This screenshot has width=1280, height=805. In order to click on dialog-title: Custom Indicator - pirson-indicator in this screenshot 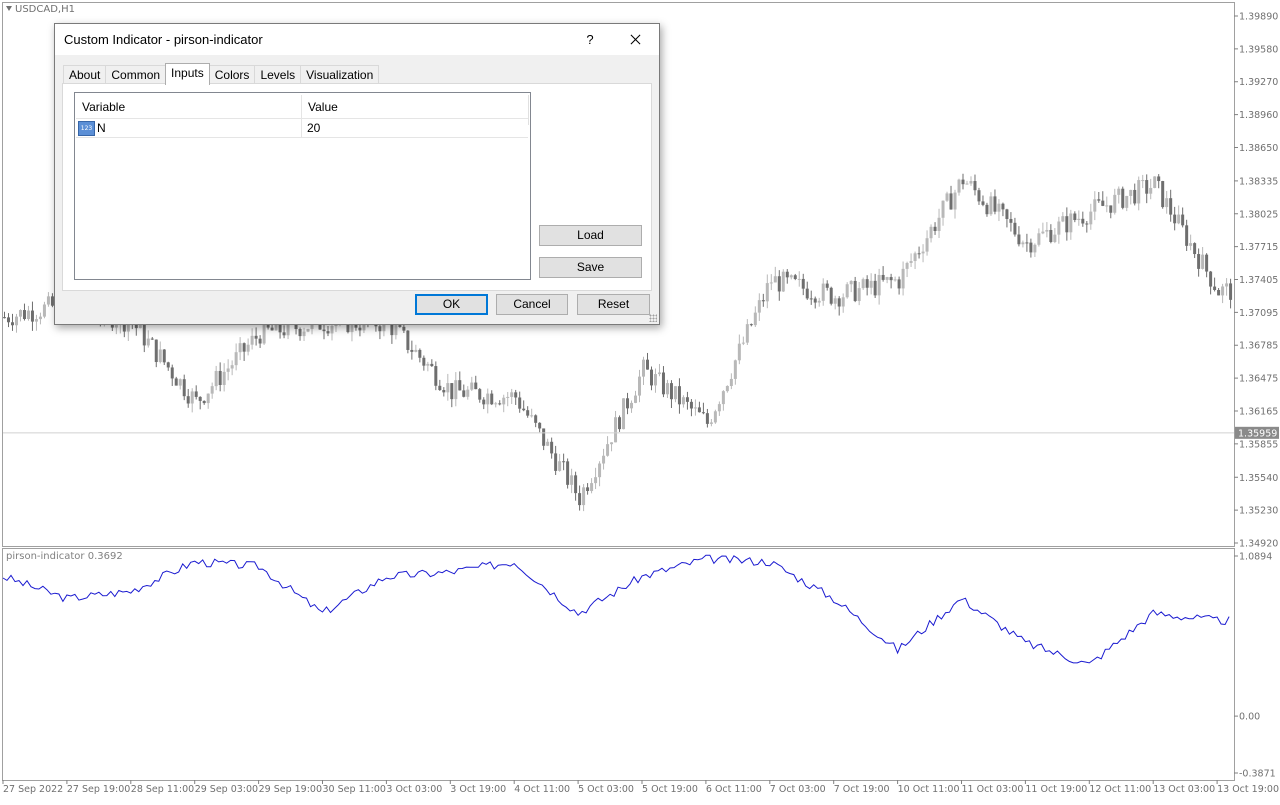, I will do `click(163, 39)`.